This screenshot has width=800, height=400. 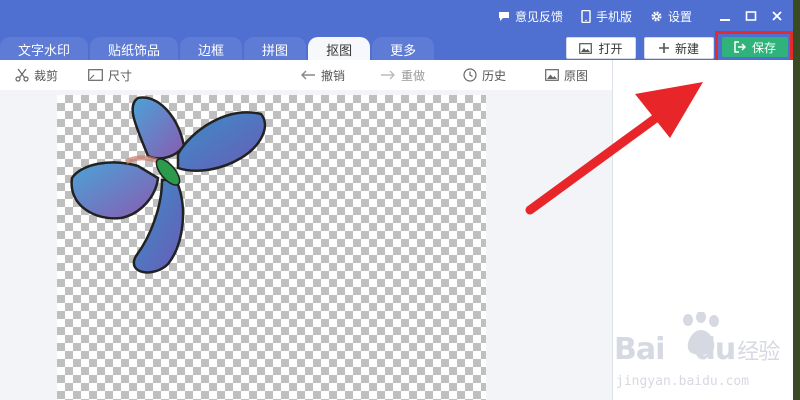 I want to click on maximize-icon, so click(x=751, y=16).